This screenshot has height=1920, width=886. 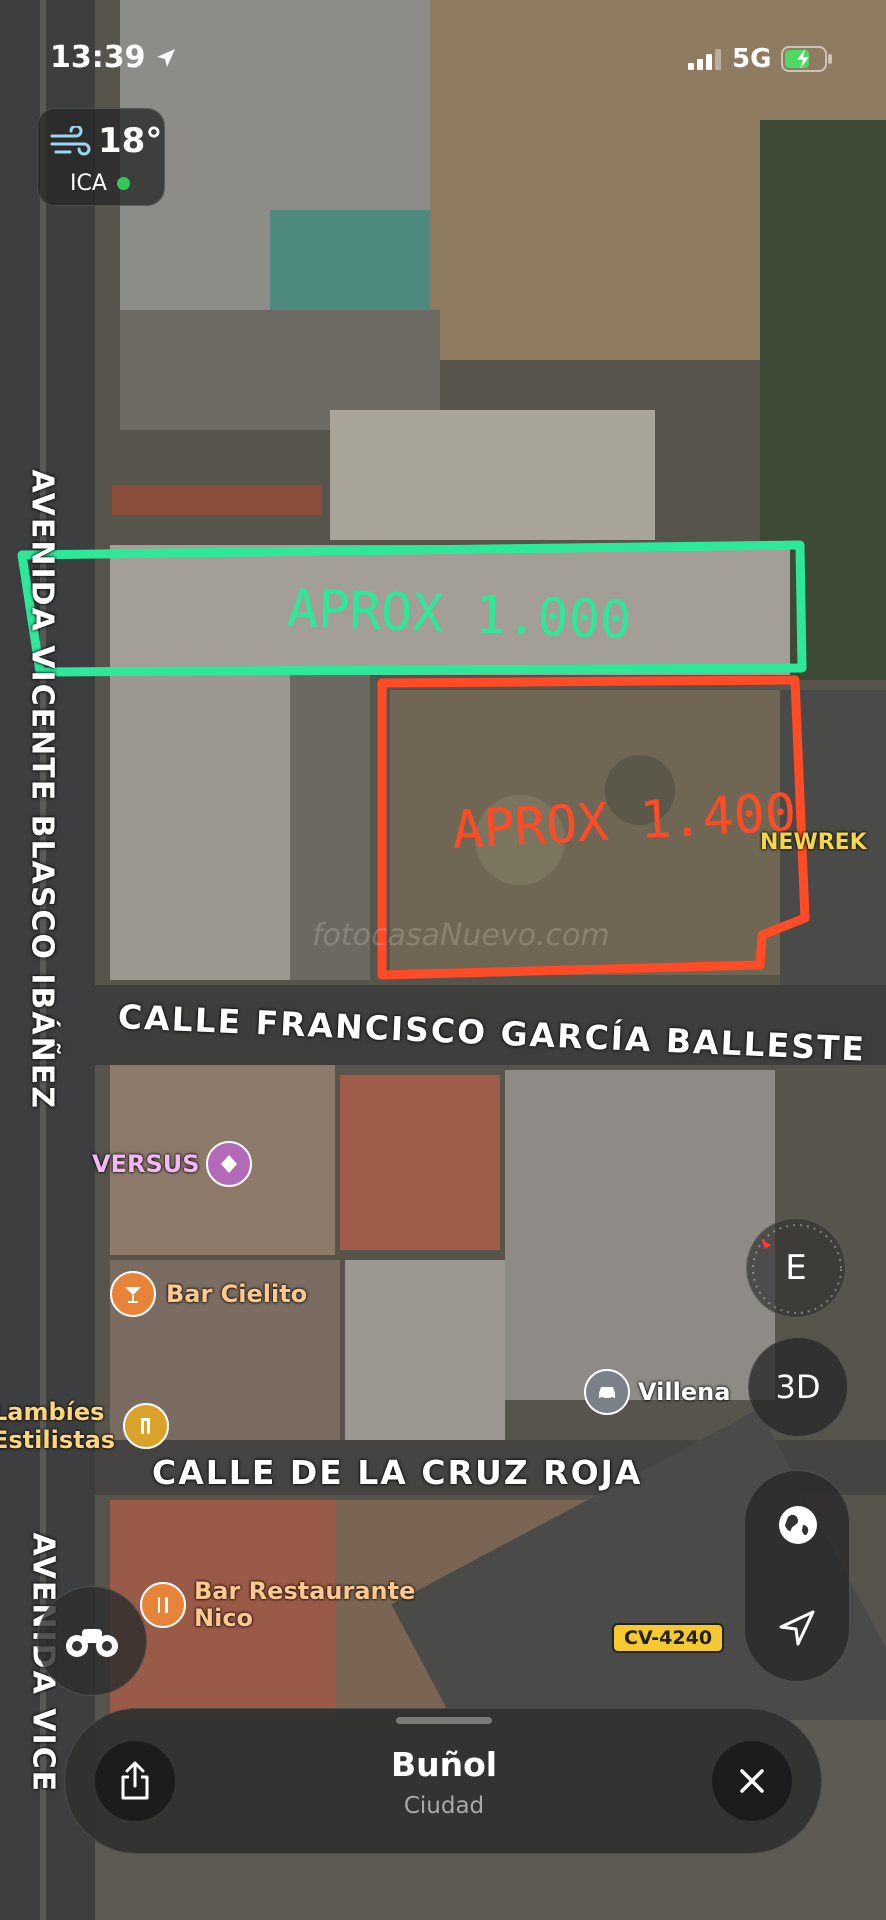 I want to click on watermark: fotocasaNuevo.com, so click(x=461, y=935).